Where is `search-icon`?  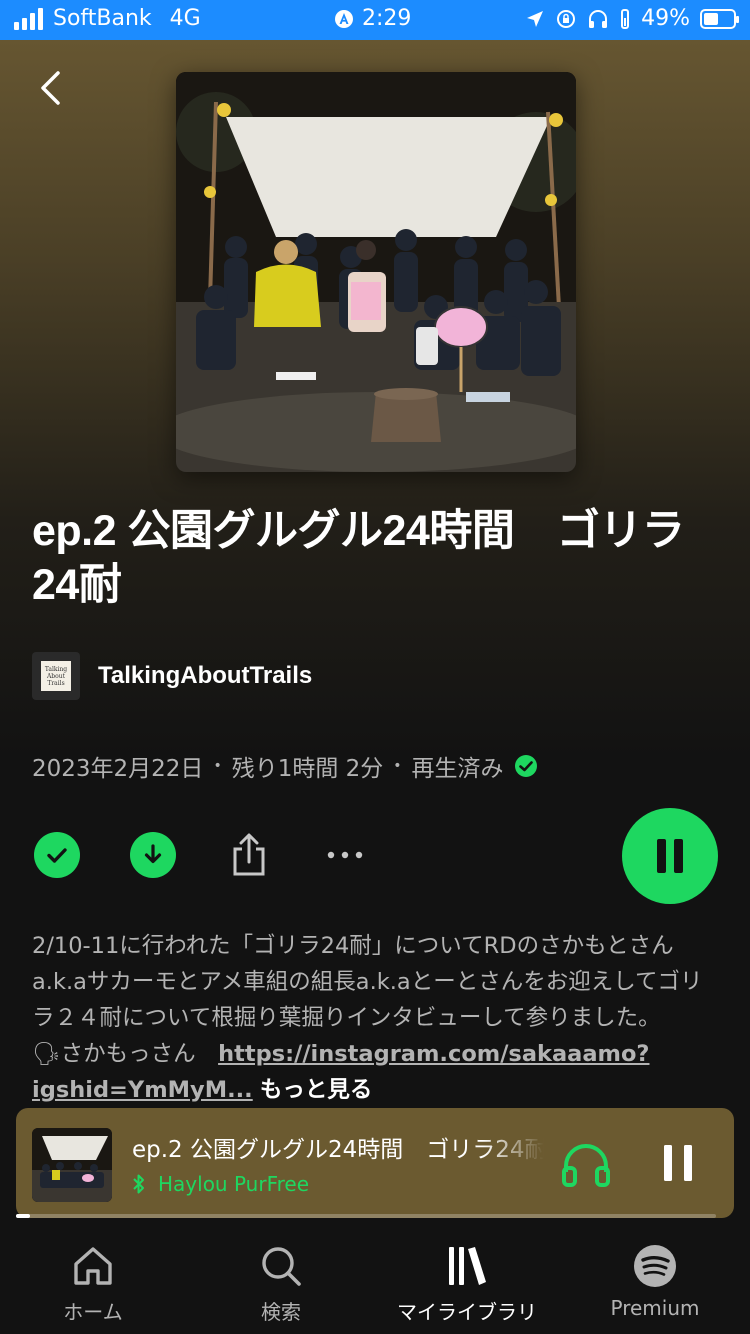 search-icon is located at coordinates (281, 1266).